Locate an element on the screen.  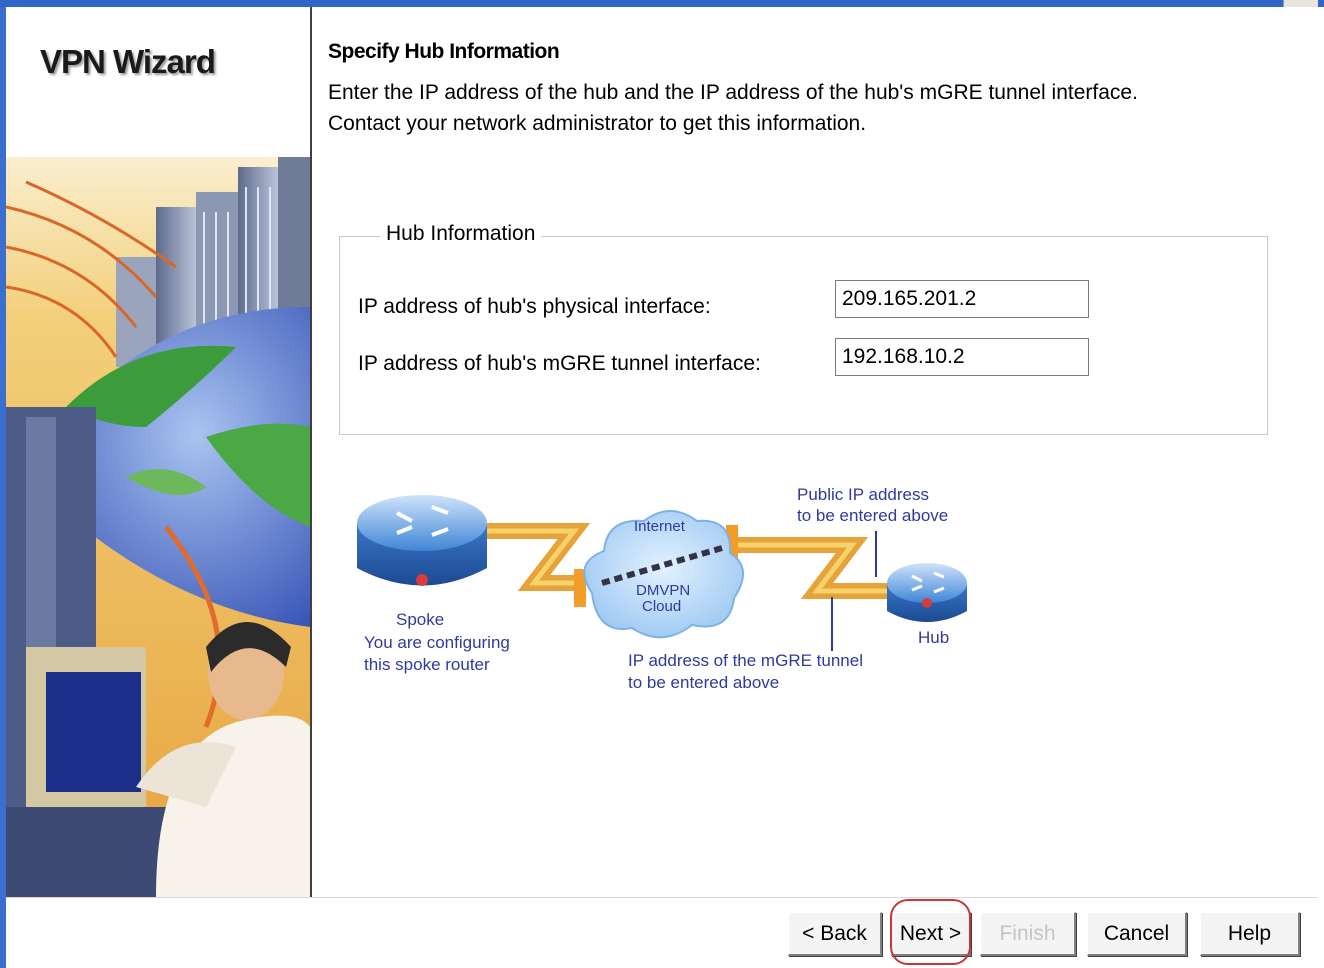
physical-interface-ip-input is located at coordinates (962, 299).